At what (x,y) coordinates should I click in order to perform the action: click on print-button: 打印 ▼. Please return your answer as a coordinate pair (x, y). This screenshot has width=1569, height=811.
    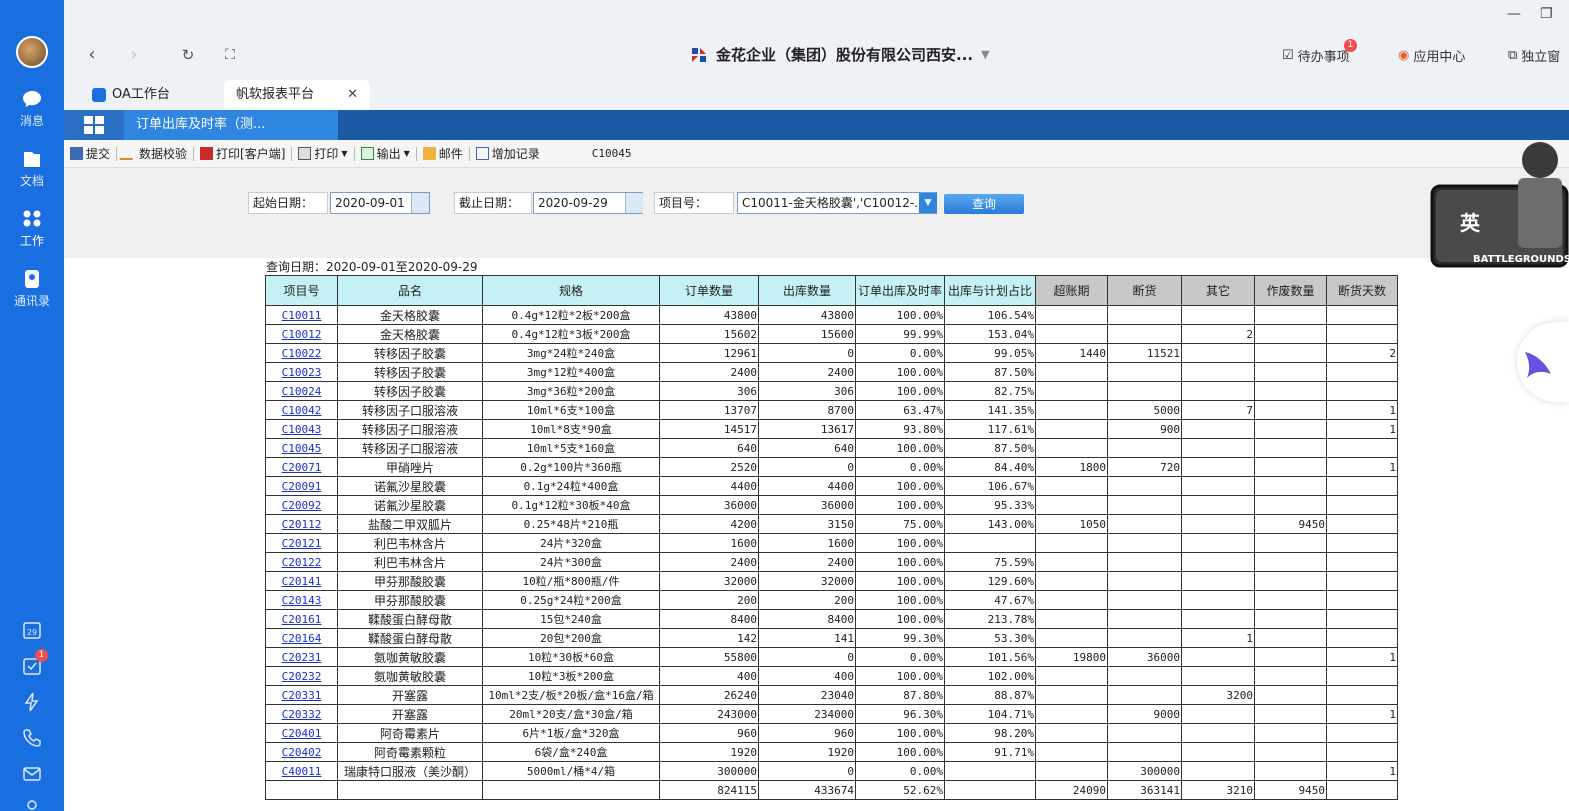
    Looking at the image, I should click on (322, 153).